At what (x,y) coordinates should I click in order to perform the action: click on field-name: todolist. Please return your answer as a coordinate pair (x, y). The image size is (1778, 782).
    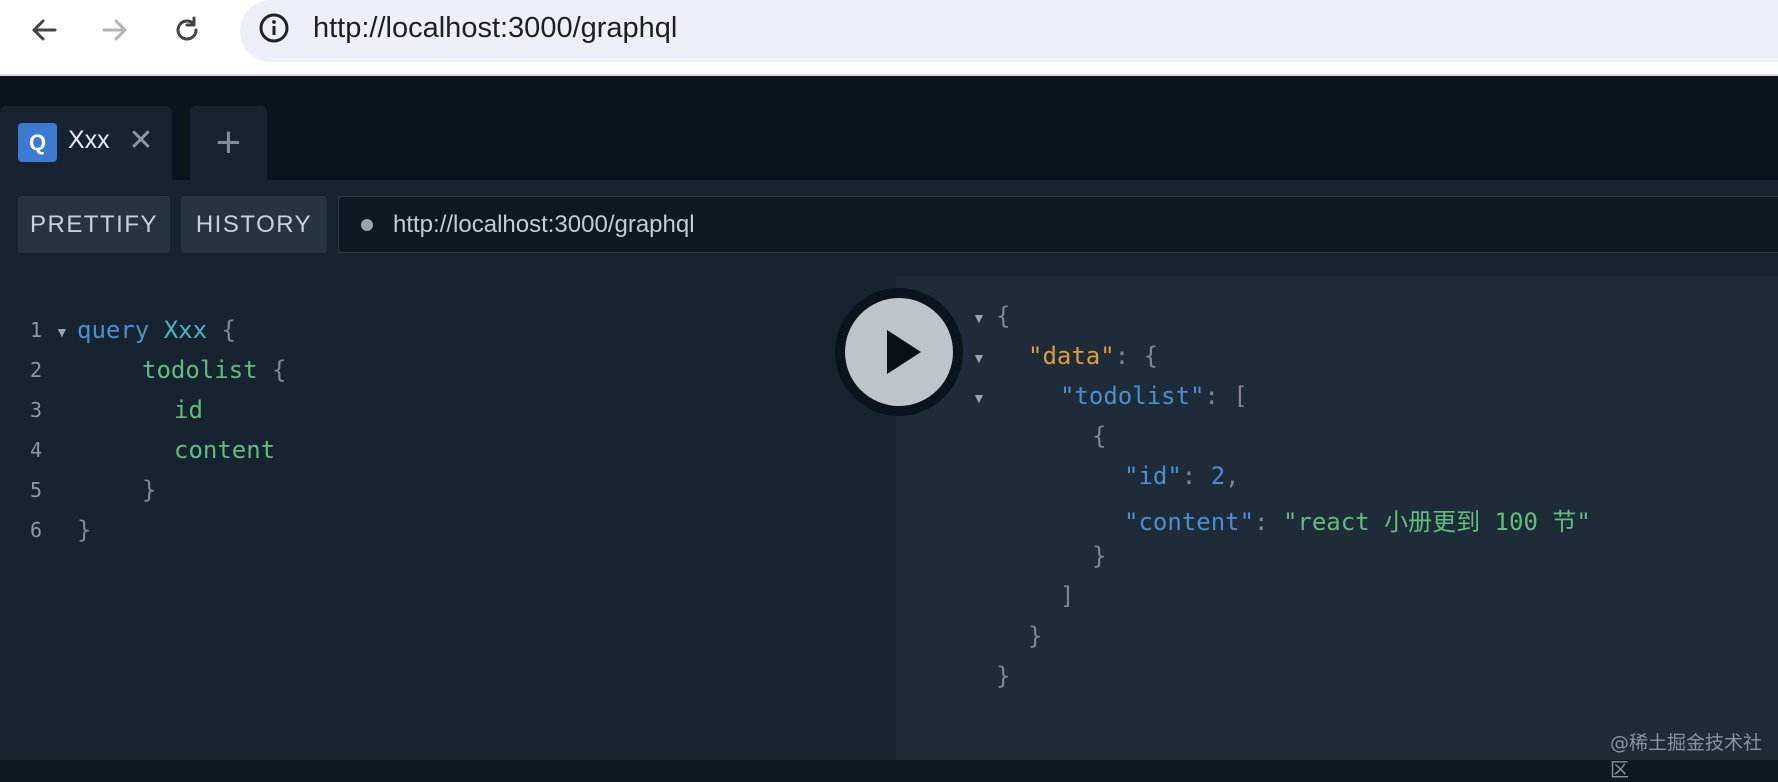
    Looking at the image, I should click on (200, 370).